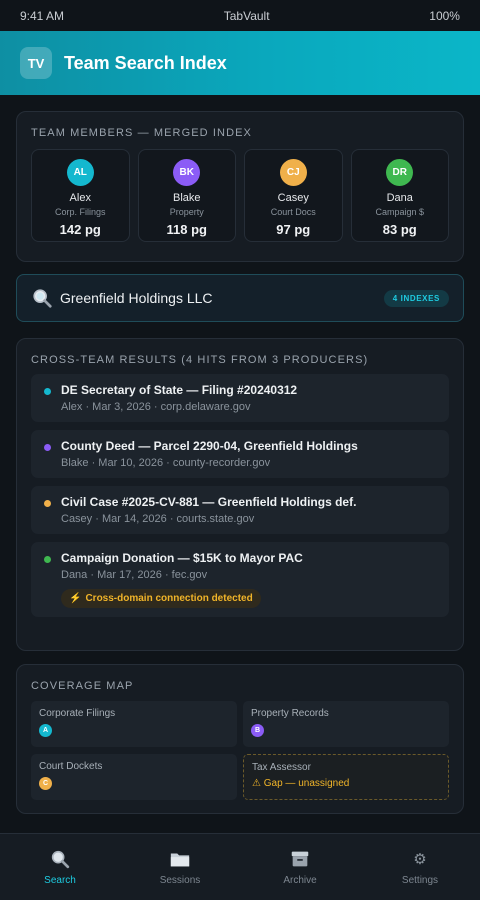 This screenshot has height=900, width=480. I want to click on member-card-casey: CJ Casey Court Docs 97 pg, so click(293, 195).